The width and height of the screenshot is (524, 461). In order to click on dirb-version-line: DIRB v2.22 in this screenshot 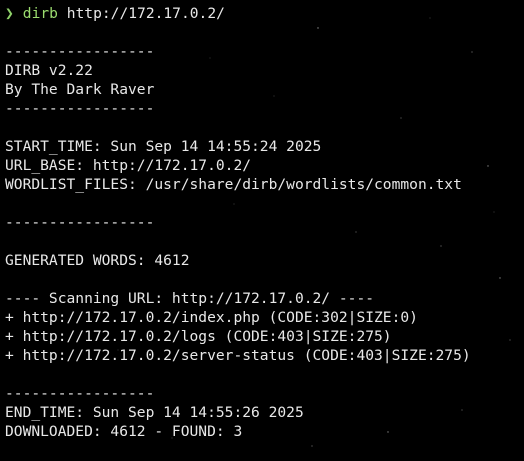, I will do `click(49, 70)`.